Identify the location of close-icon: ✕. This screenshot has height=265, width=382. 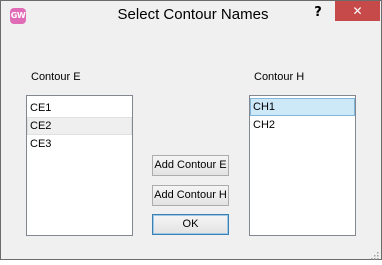
(357, 11).